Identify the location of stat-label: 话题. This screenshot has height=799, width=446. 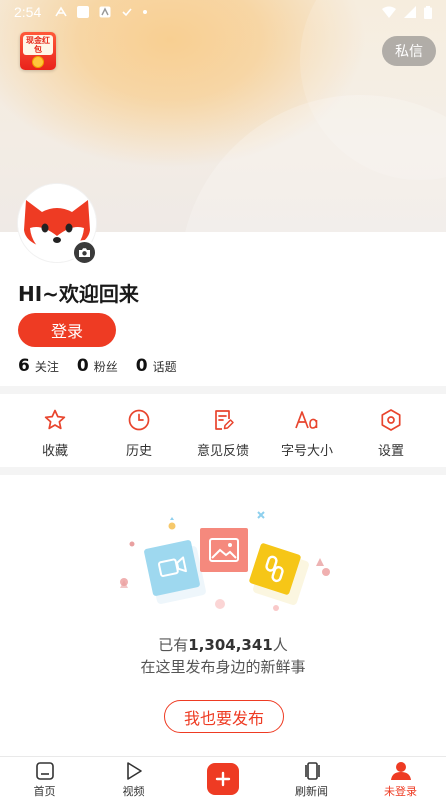
(164, 367).